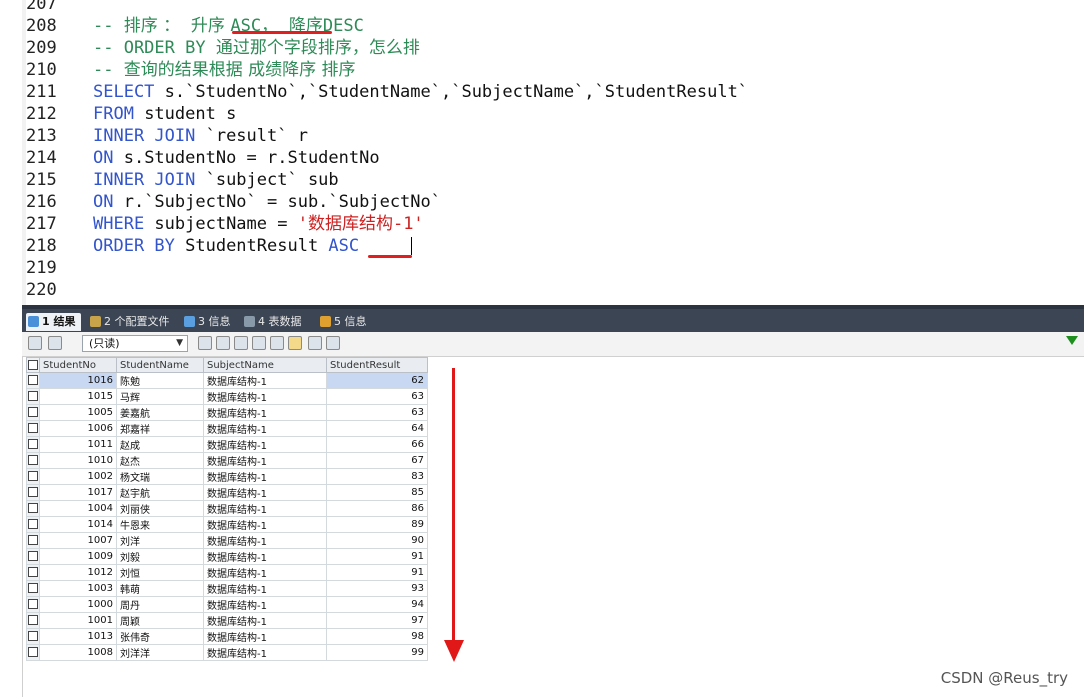 The height and width of the screenshot is (697, 1084). I want to click on table-row: 1012 刘恒 数据库结构-1 91, so click(227, 572).